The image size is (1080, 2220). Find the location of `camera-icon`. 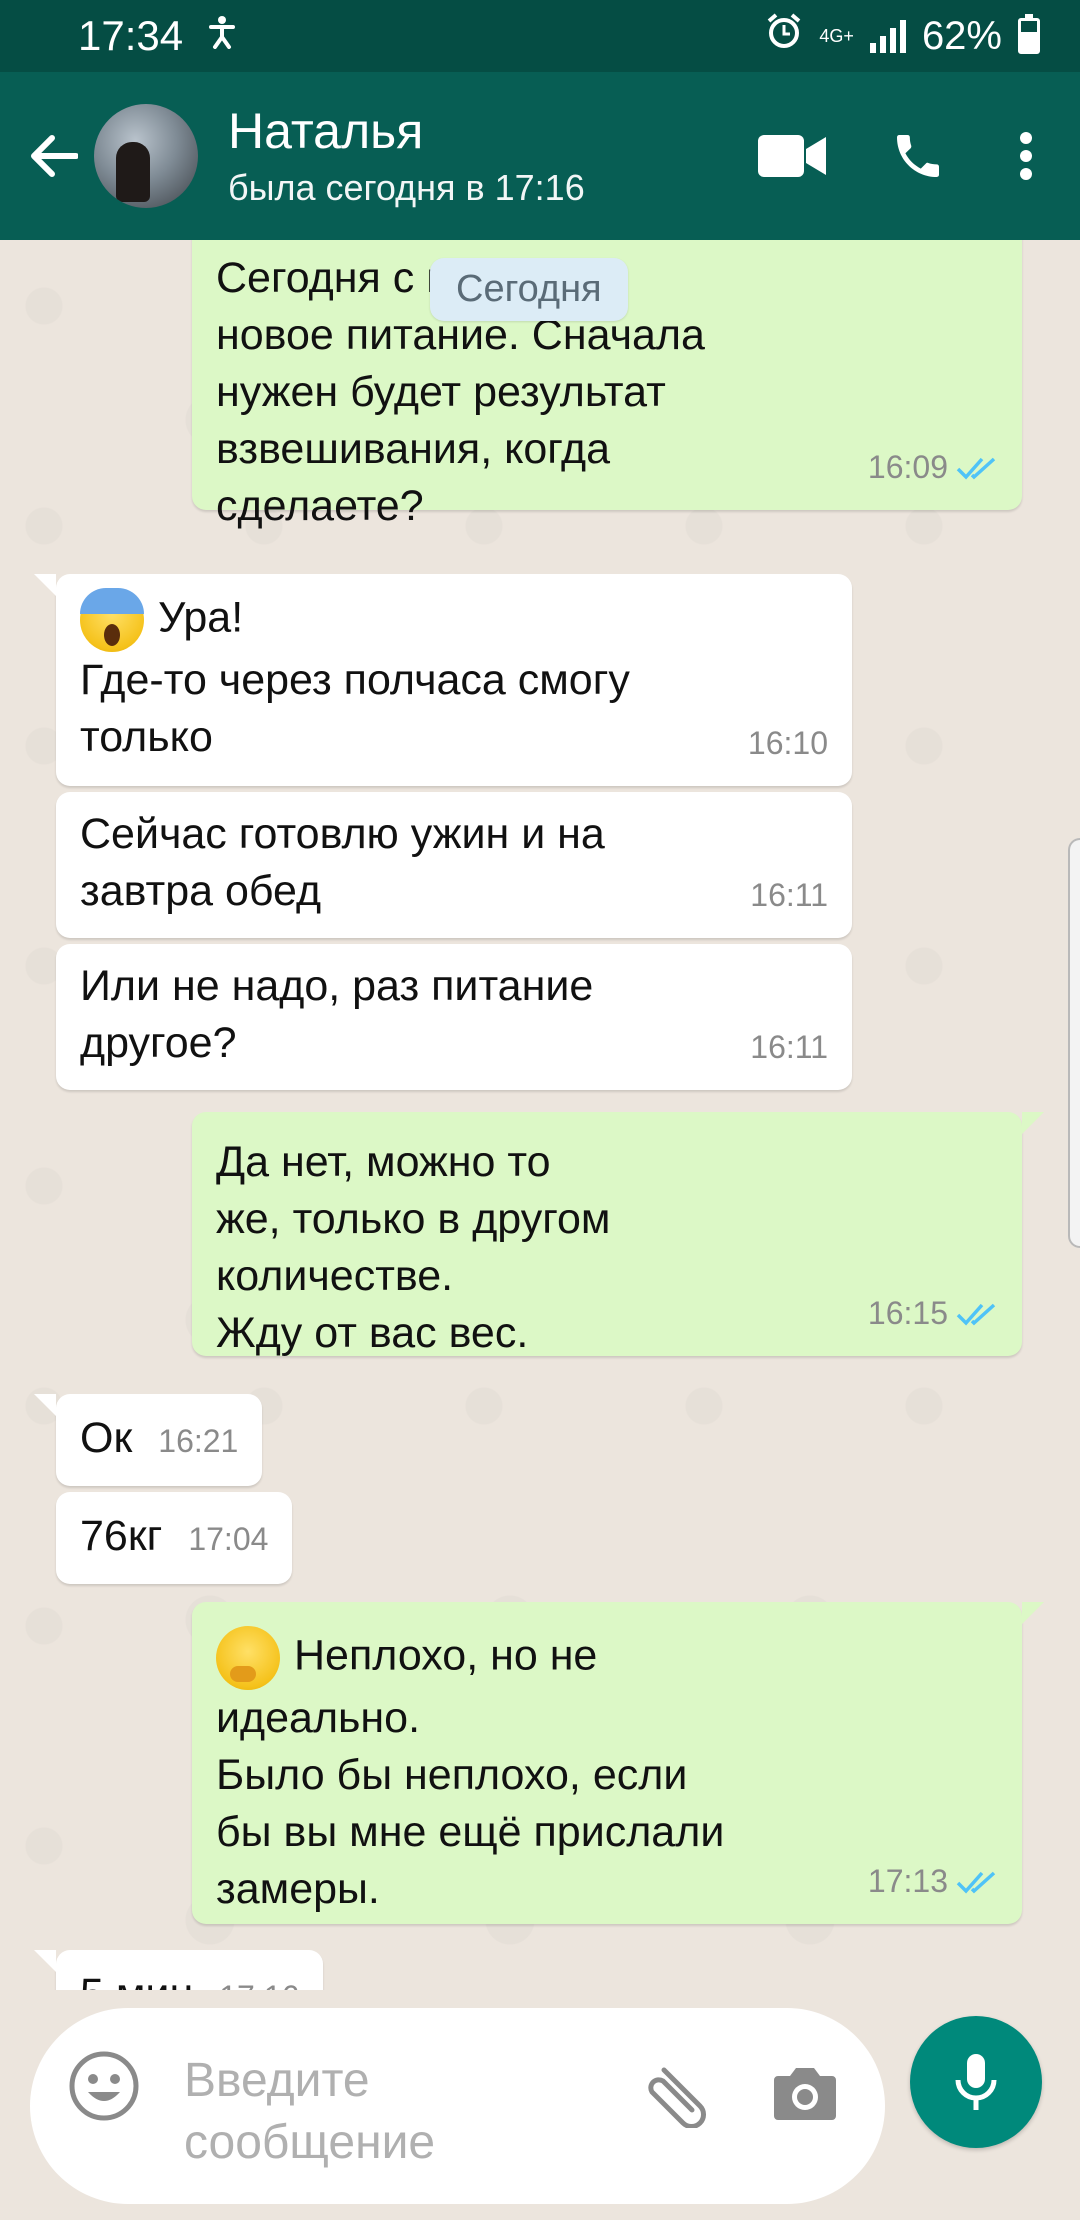

camera-icon is located at coordinates (805, 2094).